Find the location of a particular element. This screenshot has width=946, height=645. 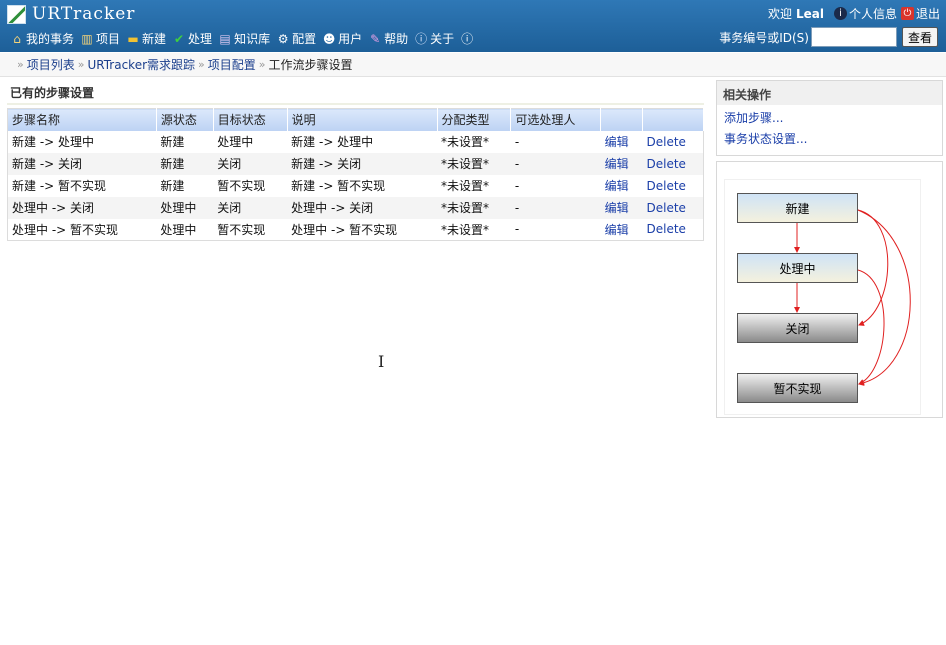

breadcrumb-current: 工作流步骤设置 is located at coordinates (310, 65).